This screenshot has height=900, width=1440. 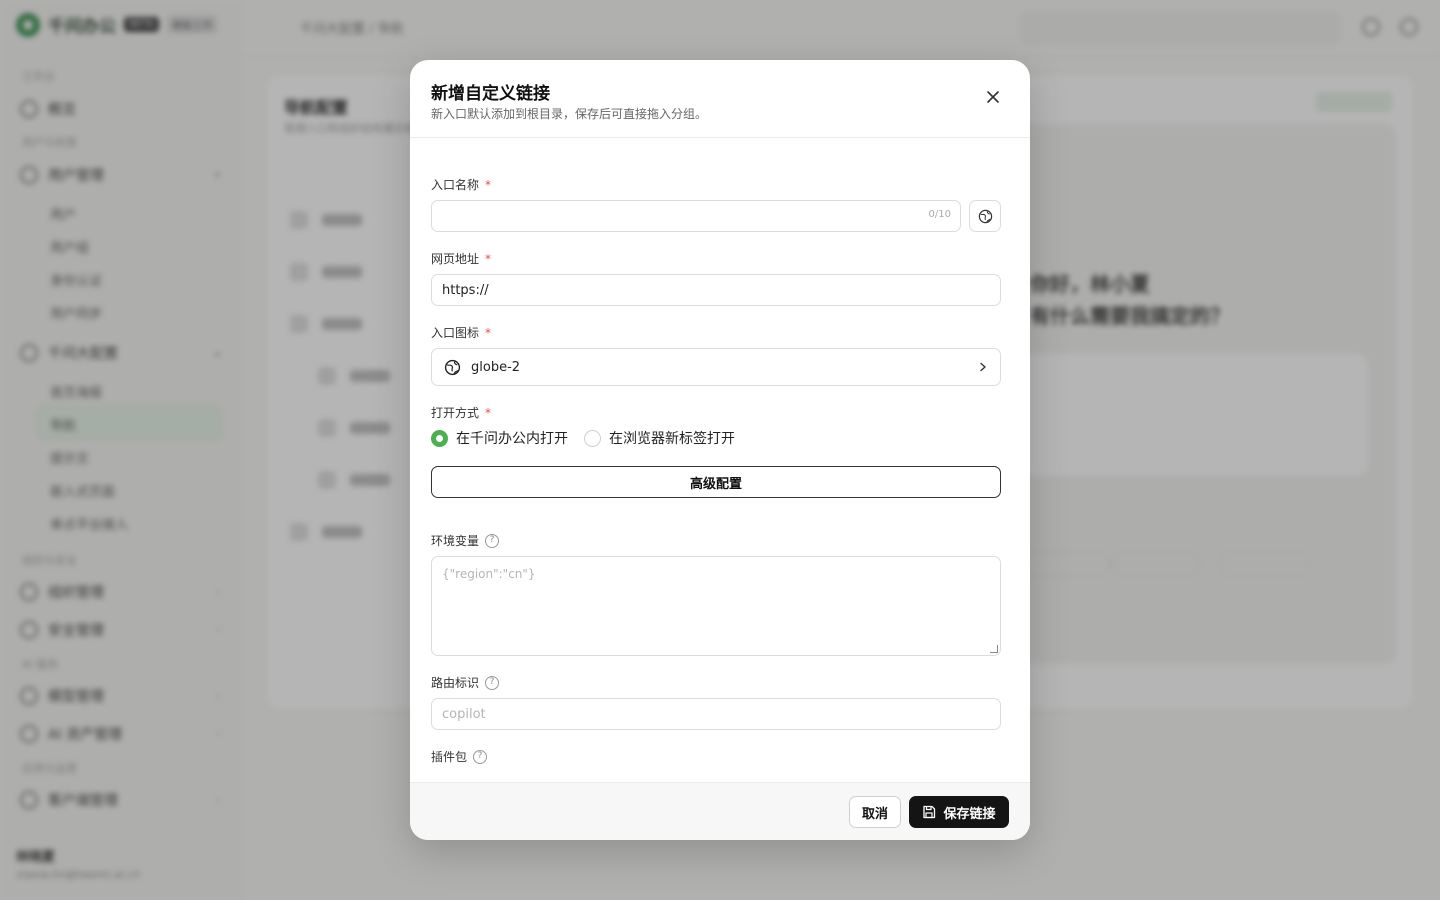 I want to click on save-link-button: 保存链接, so click(x=959, y=812).